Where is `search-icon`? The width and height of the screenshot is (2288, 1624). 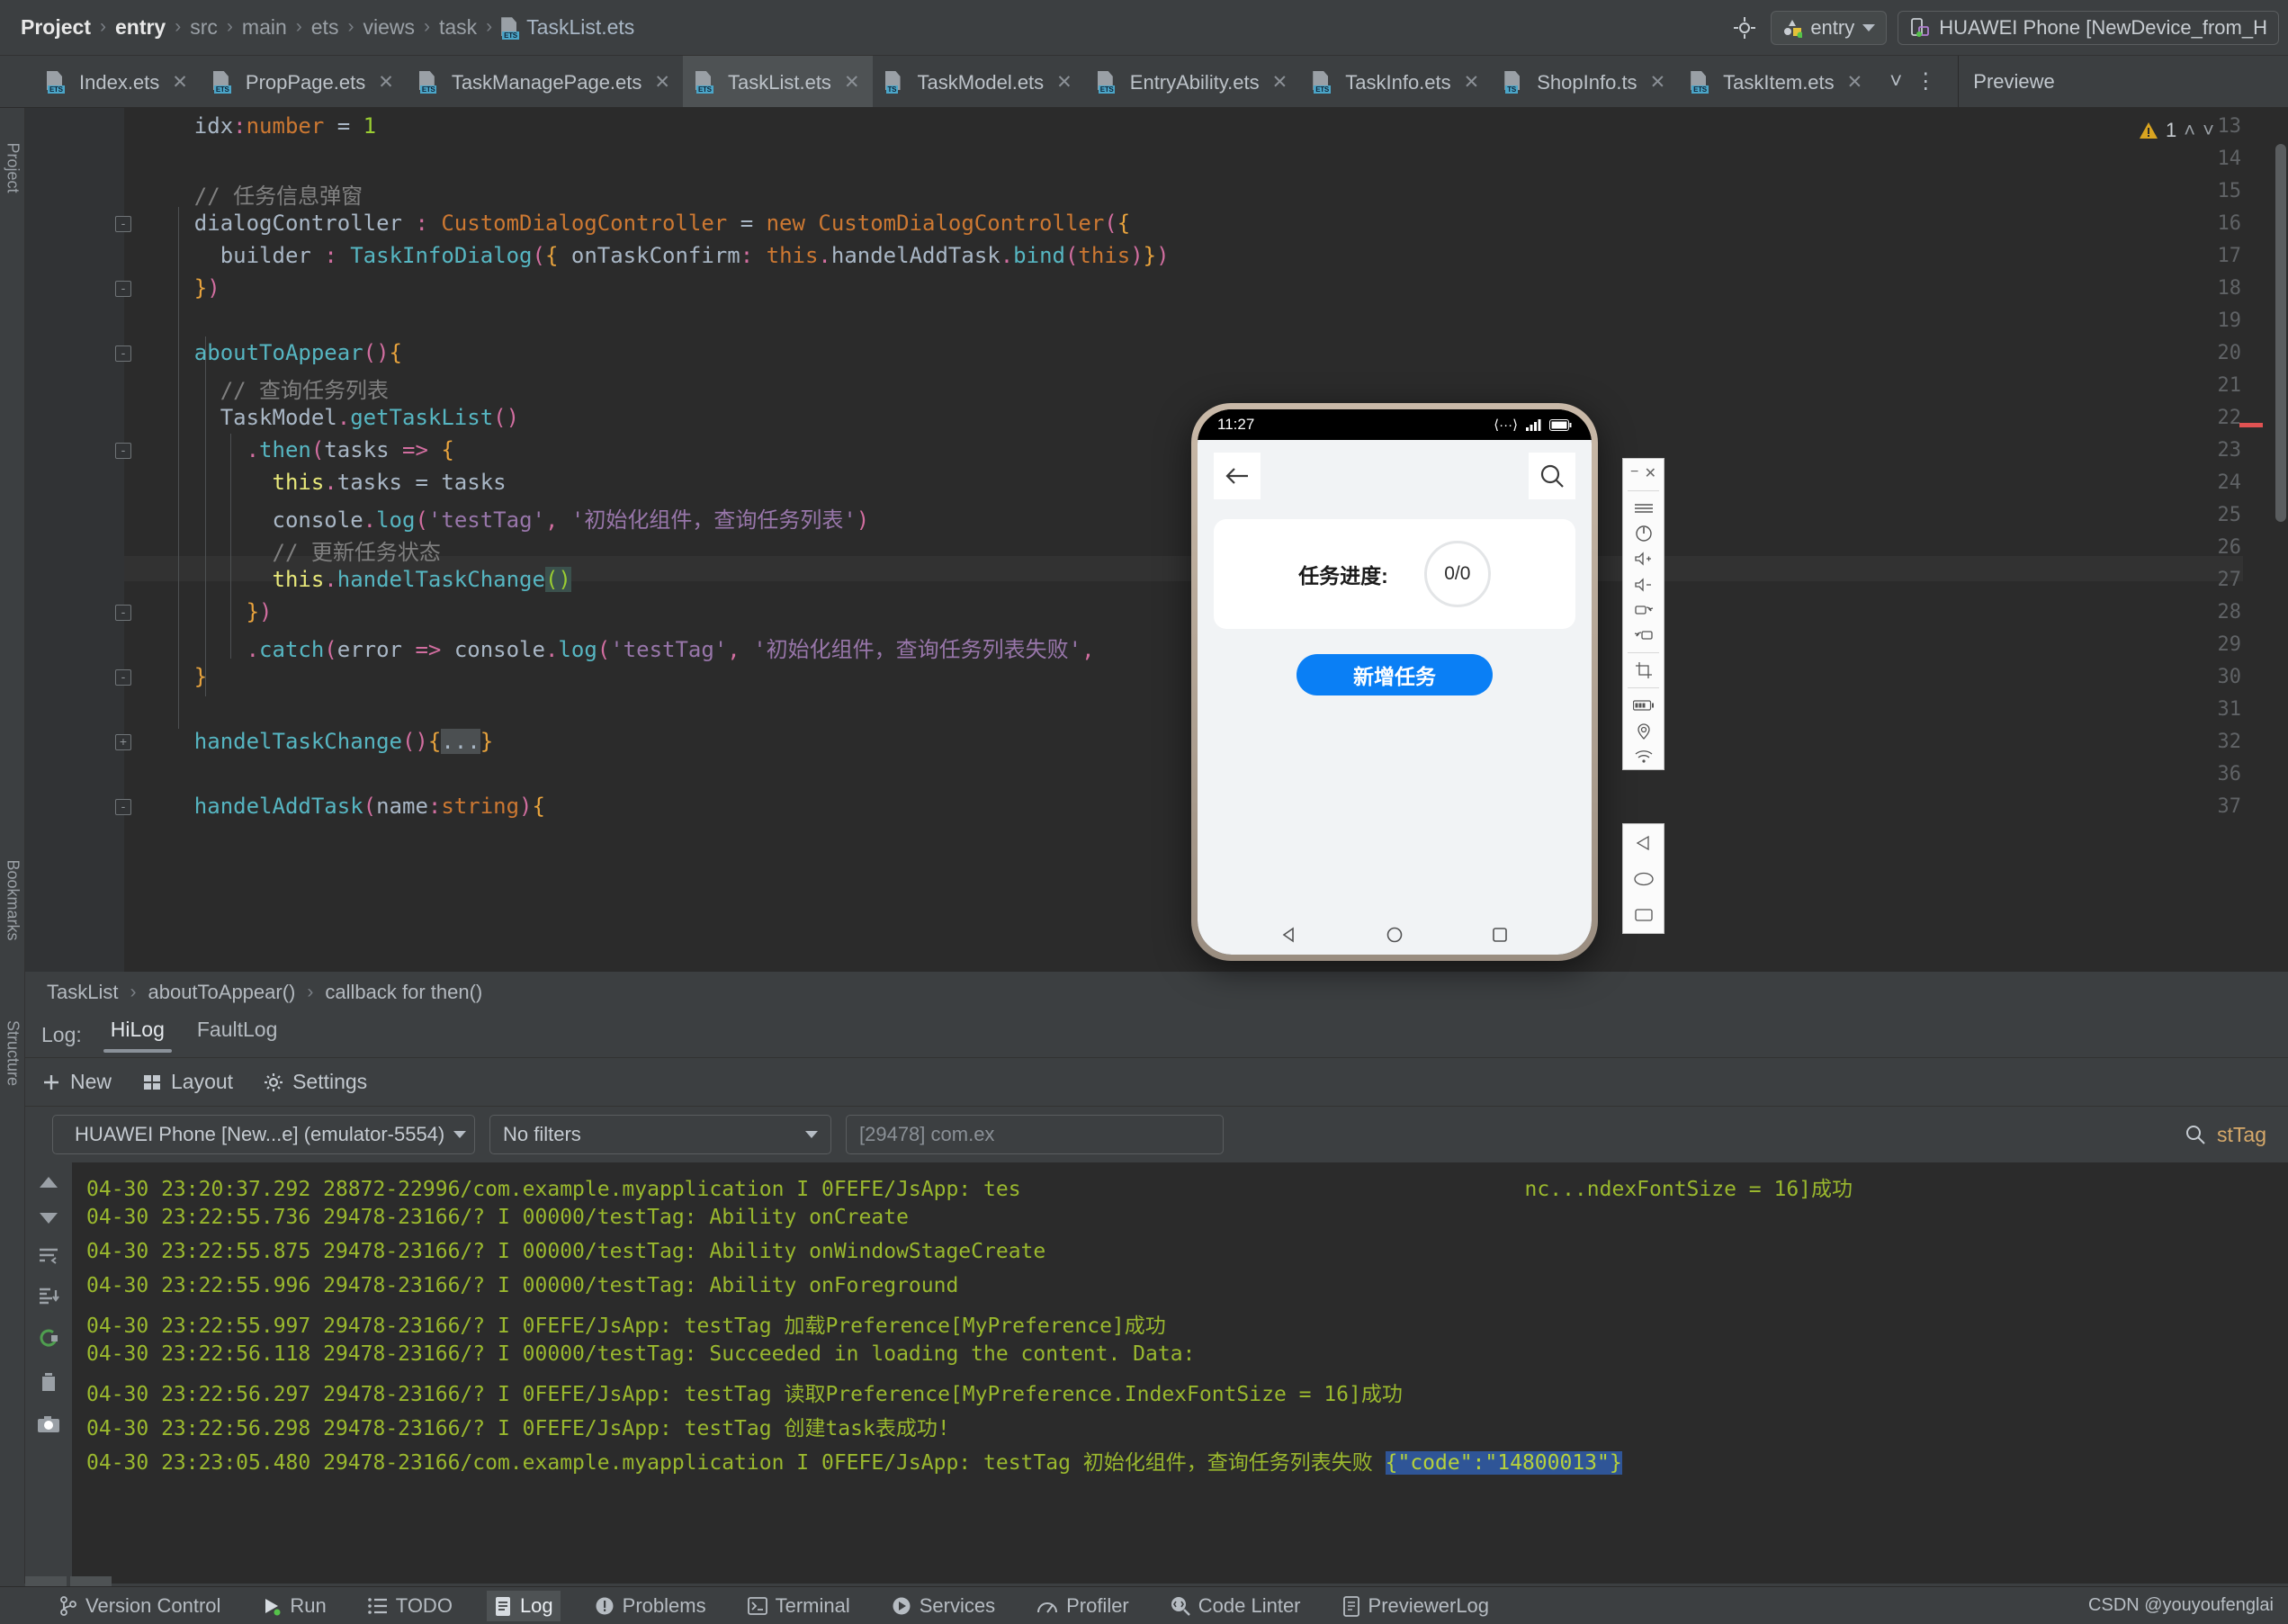
search-icon is located at coordinates (2195, 1134).